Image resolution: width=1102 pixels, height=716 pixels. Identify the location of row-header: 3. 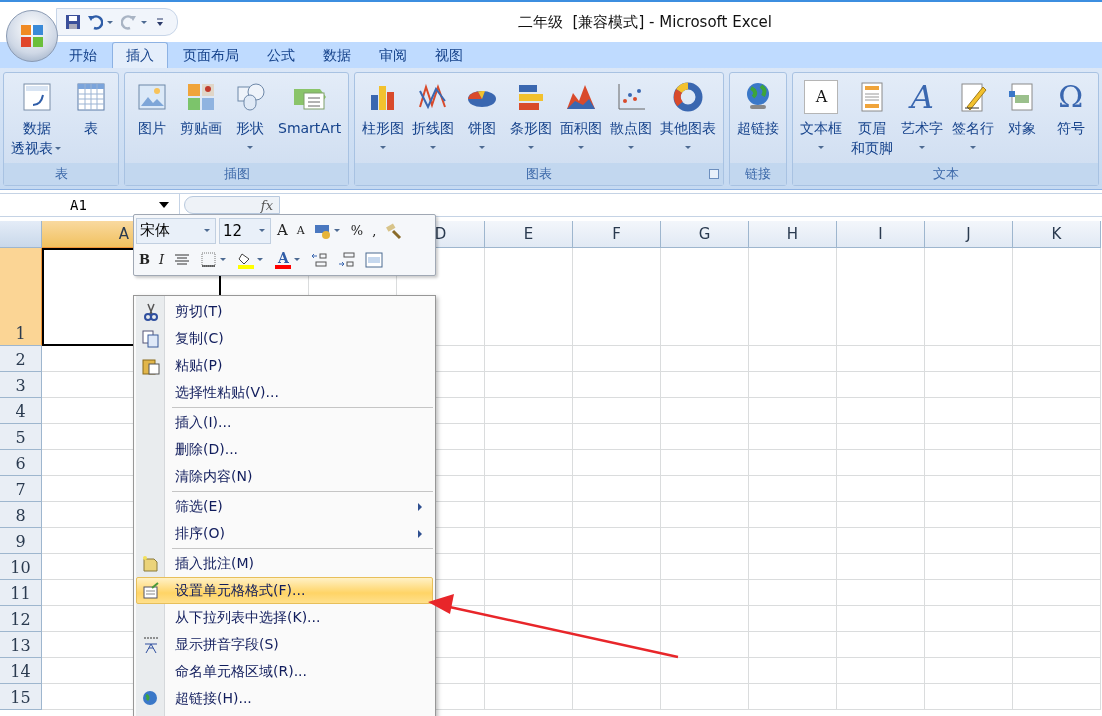
(21, 385).